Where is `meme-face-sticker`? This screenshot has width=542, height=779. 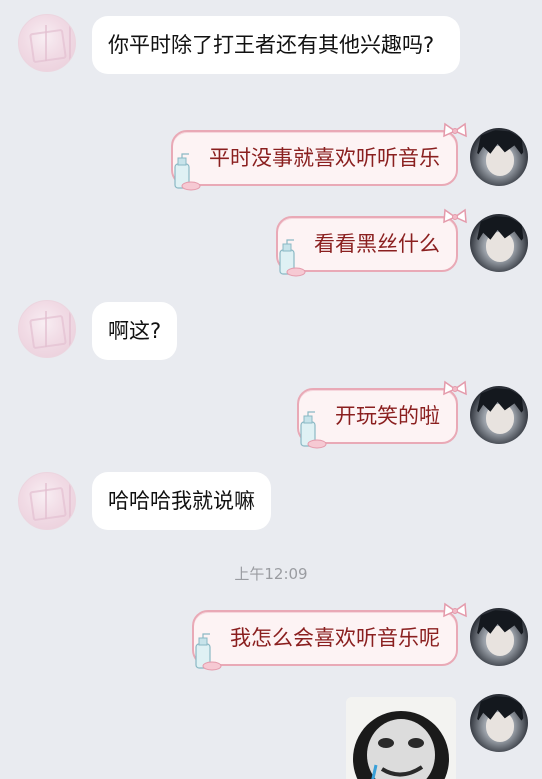
meme-face-sticker is located at coordinates (401, 738).